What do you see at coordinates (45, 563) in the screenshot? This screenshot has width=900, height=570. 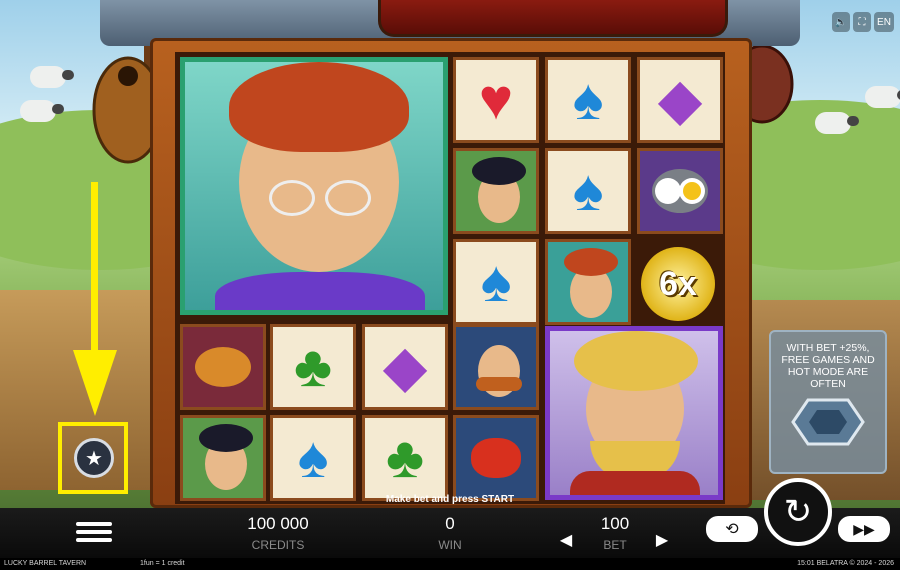 I see `footer-game-title: LUCKY BARREL TAVERN` at bounding box center [45, 563].